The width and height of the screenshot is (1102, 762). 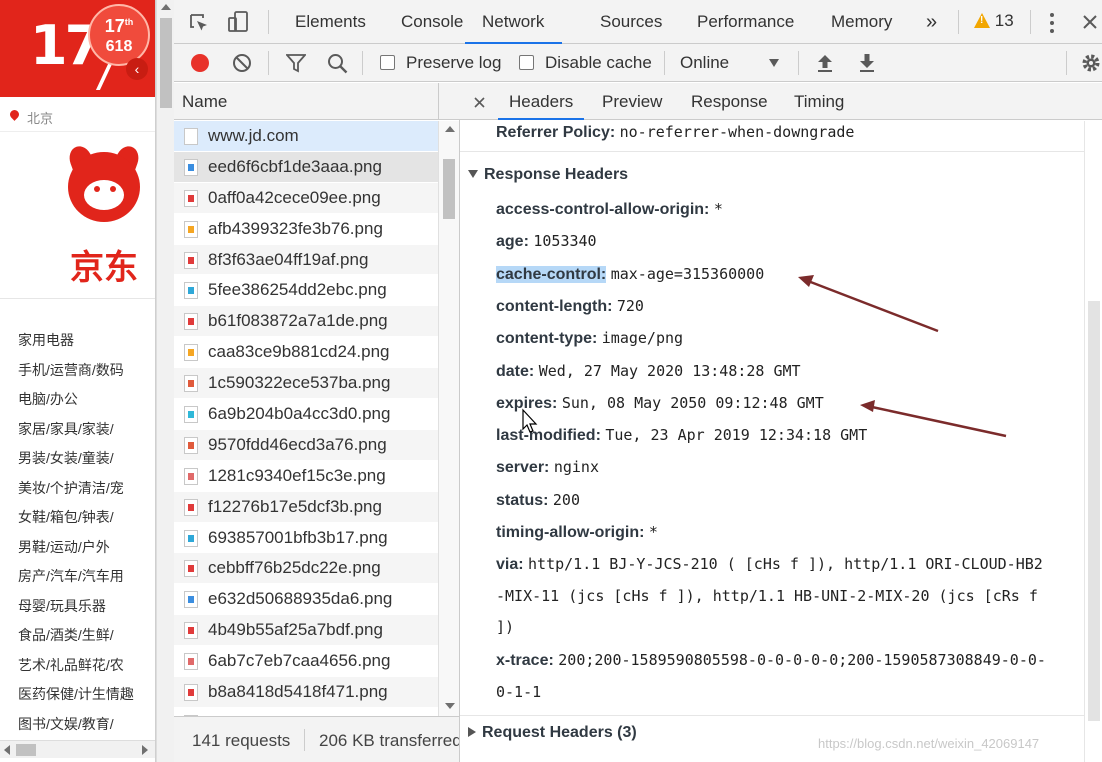 What do you see at coordinates (982, 20) in the screenshot?
I see `warning-icon` at bounding box center [982, 20].